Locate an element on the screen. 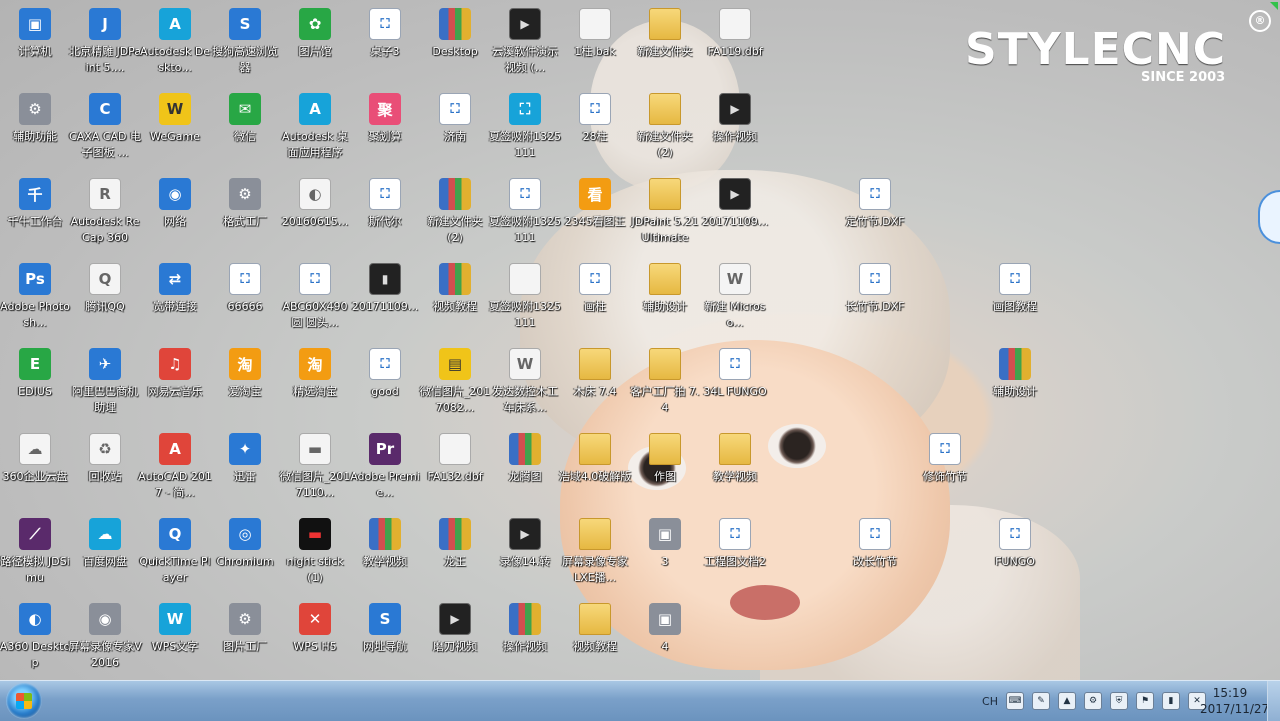 The image size is (1280, 721). desktop-icon: 木床 7.4 is located at coordinates (595, 384).